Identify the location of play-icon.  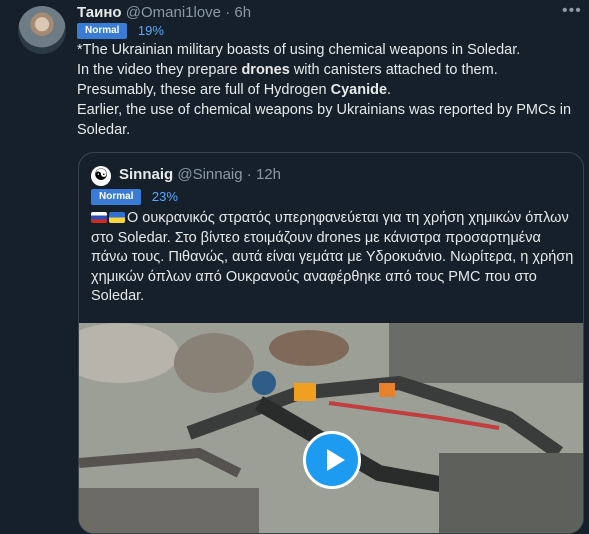
(332, 460).